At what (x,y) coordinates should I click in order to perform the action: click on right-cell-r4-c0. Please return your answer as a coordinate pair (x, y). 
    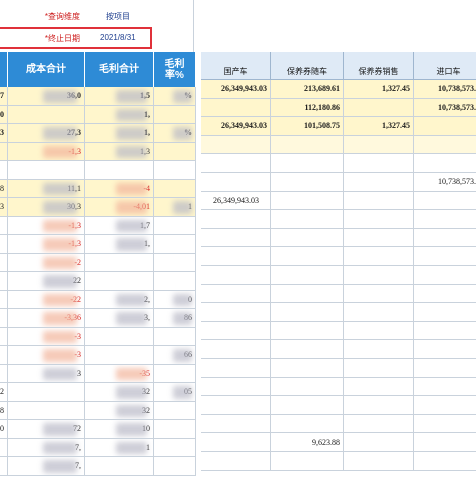
    Looking at the image, I should click on (236, 163).